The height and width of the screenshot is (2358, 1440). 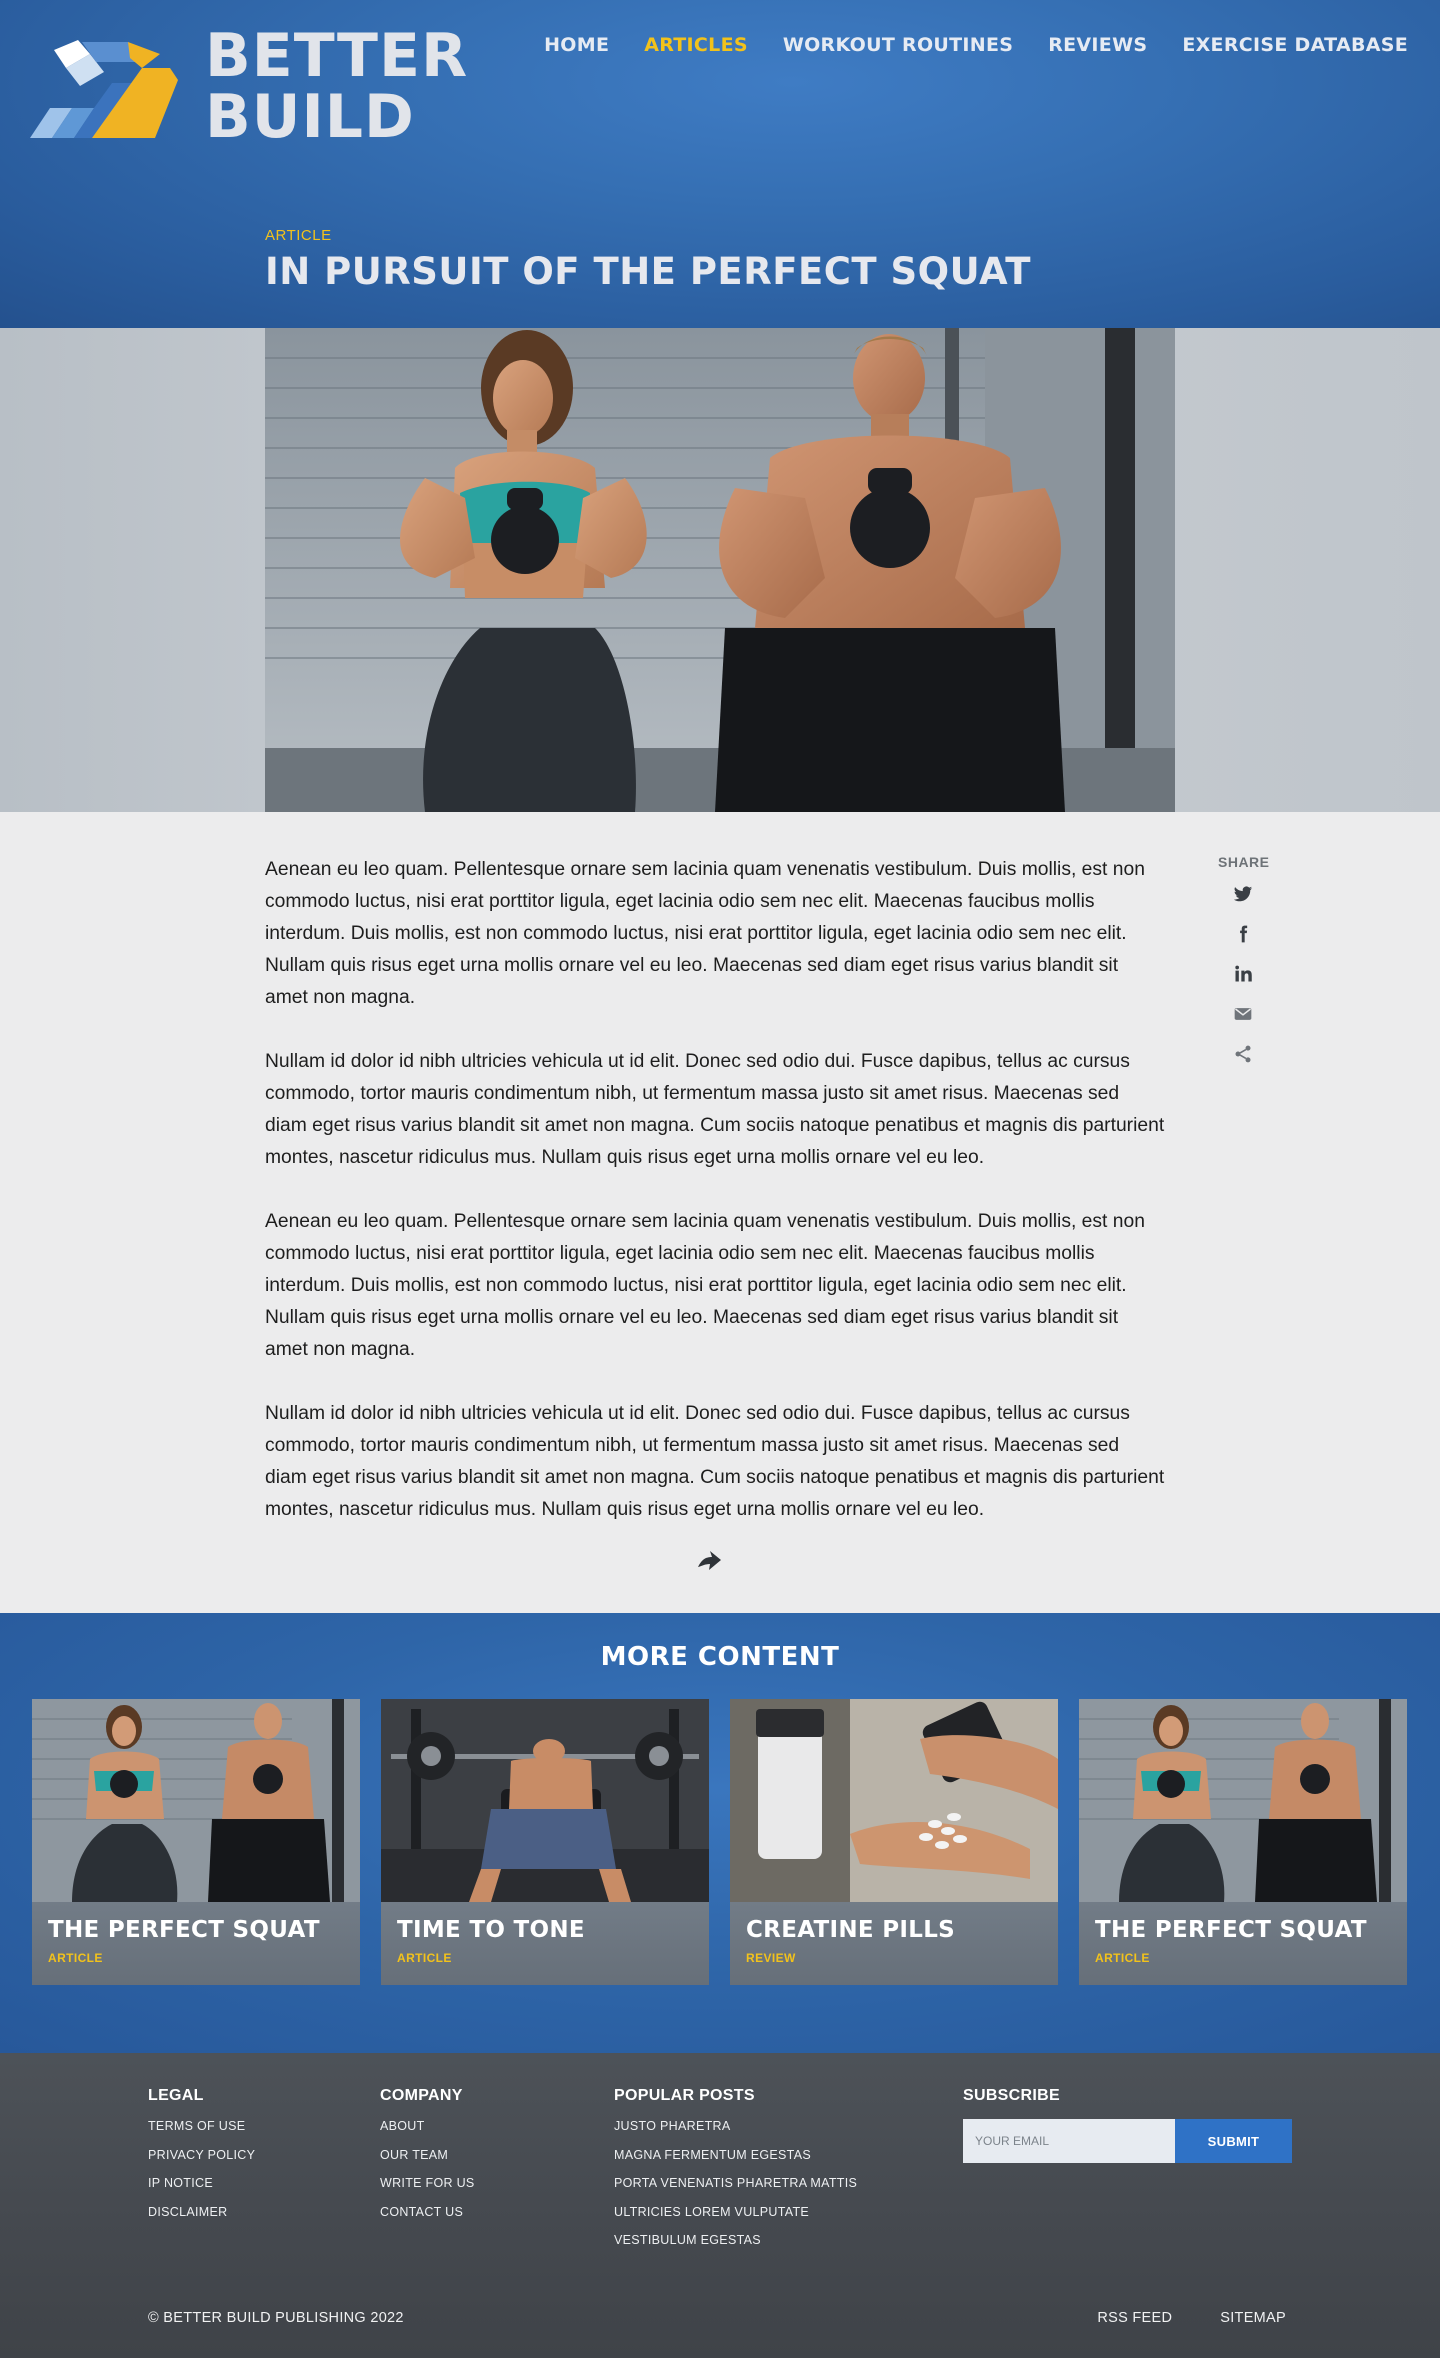 What do you see at coordinates (427, 2155) in the screenshot?
I see `footer-link-our-team: OUR TEAM` at bounding box center [427, 2155].